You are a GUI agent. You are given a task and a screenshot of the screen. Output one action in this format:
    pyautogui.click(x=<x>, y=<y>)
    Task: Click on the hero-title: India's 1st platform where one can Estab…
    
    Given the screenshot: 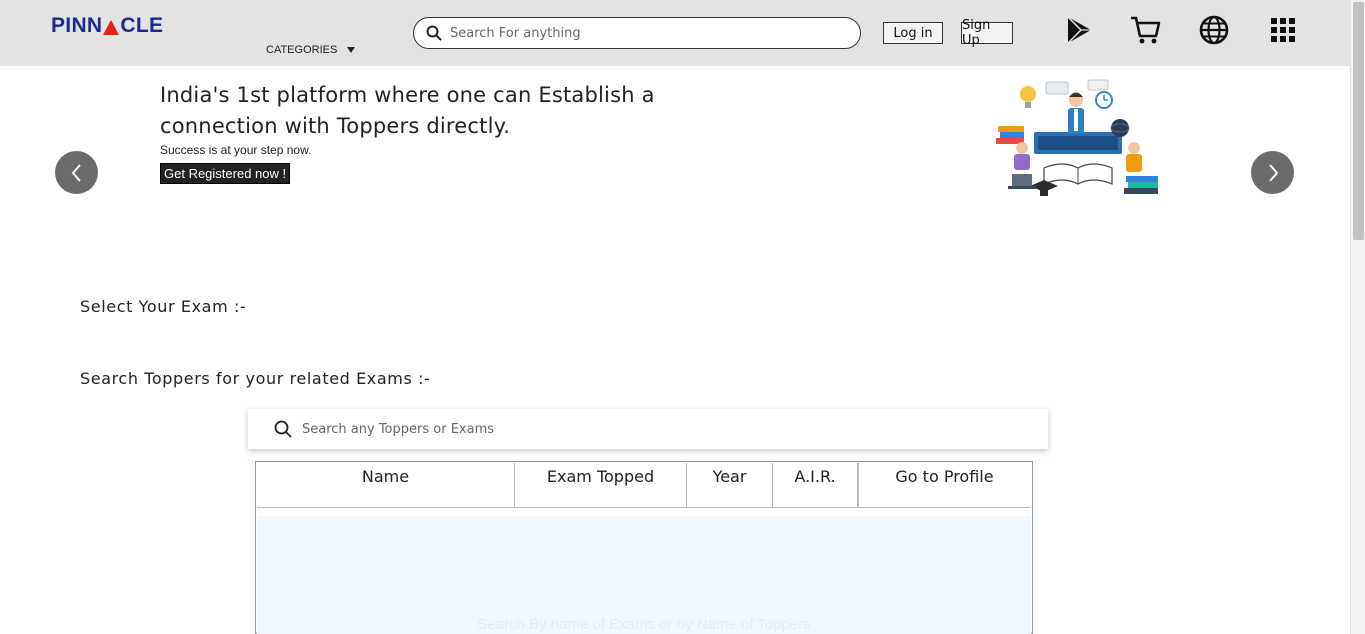 What is the action you would take?
    pyautogui.click(x=407, y=110)
    